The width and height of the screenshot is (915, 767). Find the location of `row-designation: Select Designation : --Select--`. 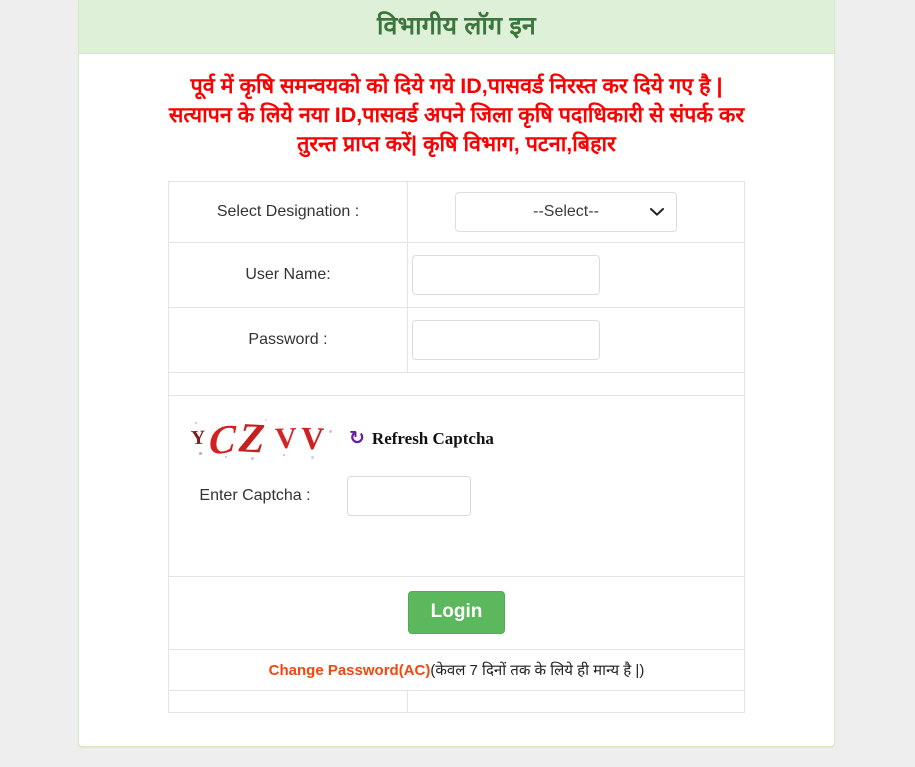

row-designation: Select Designation : --Select-- is located at coordinates (456, 211).